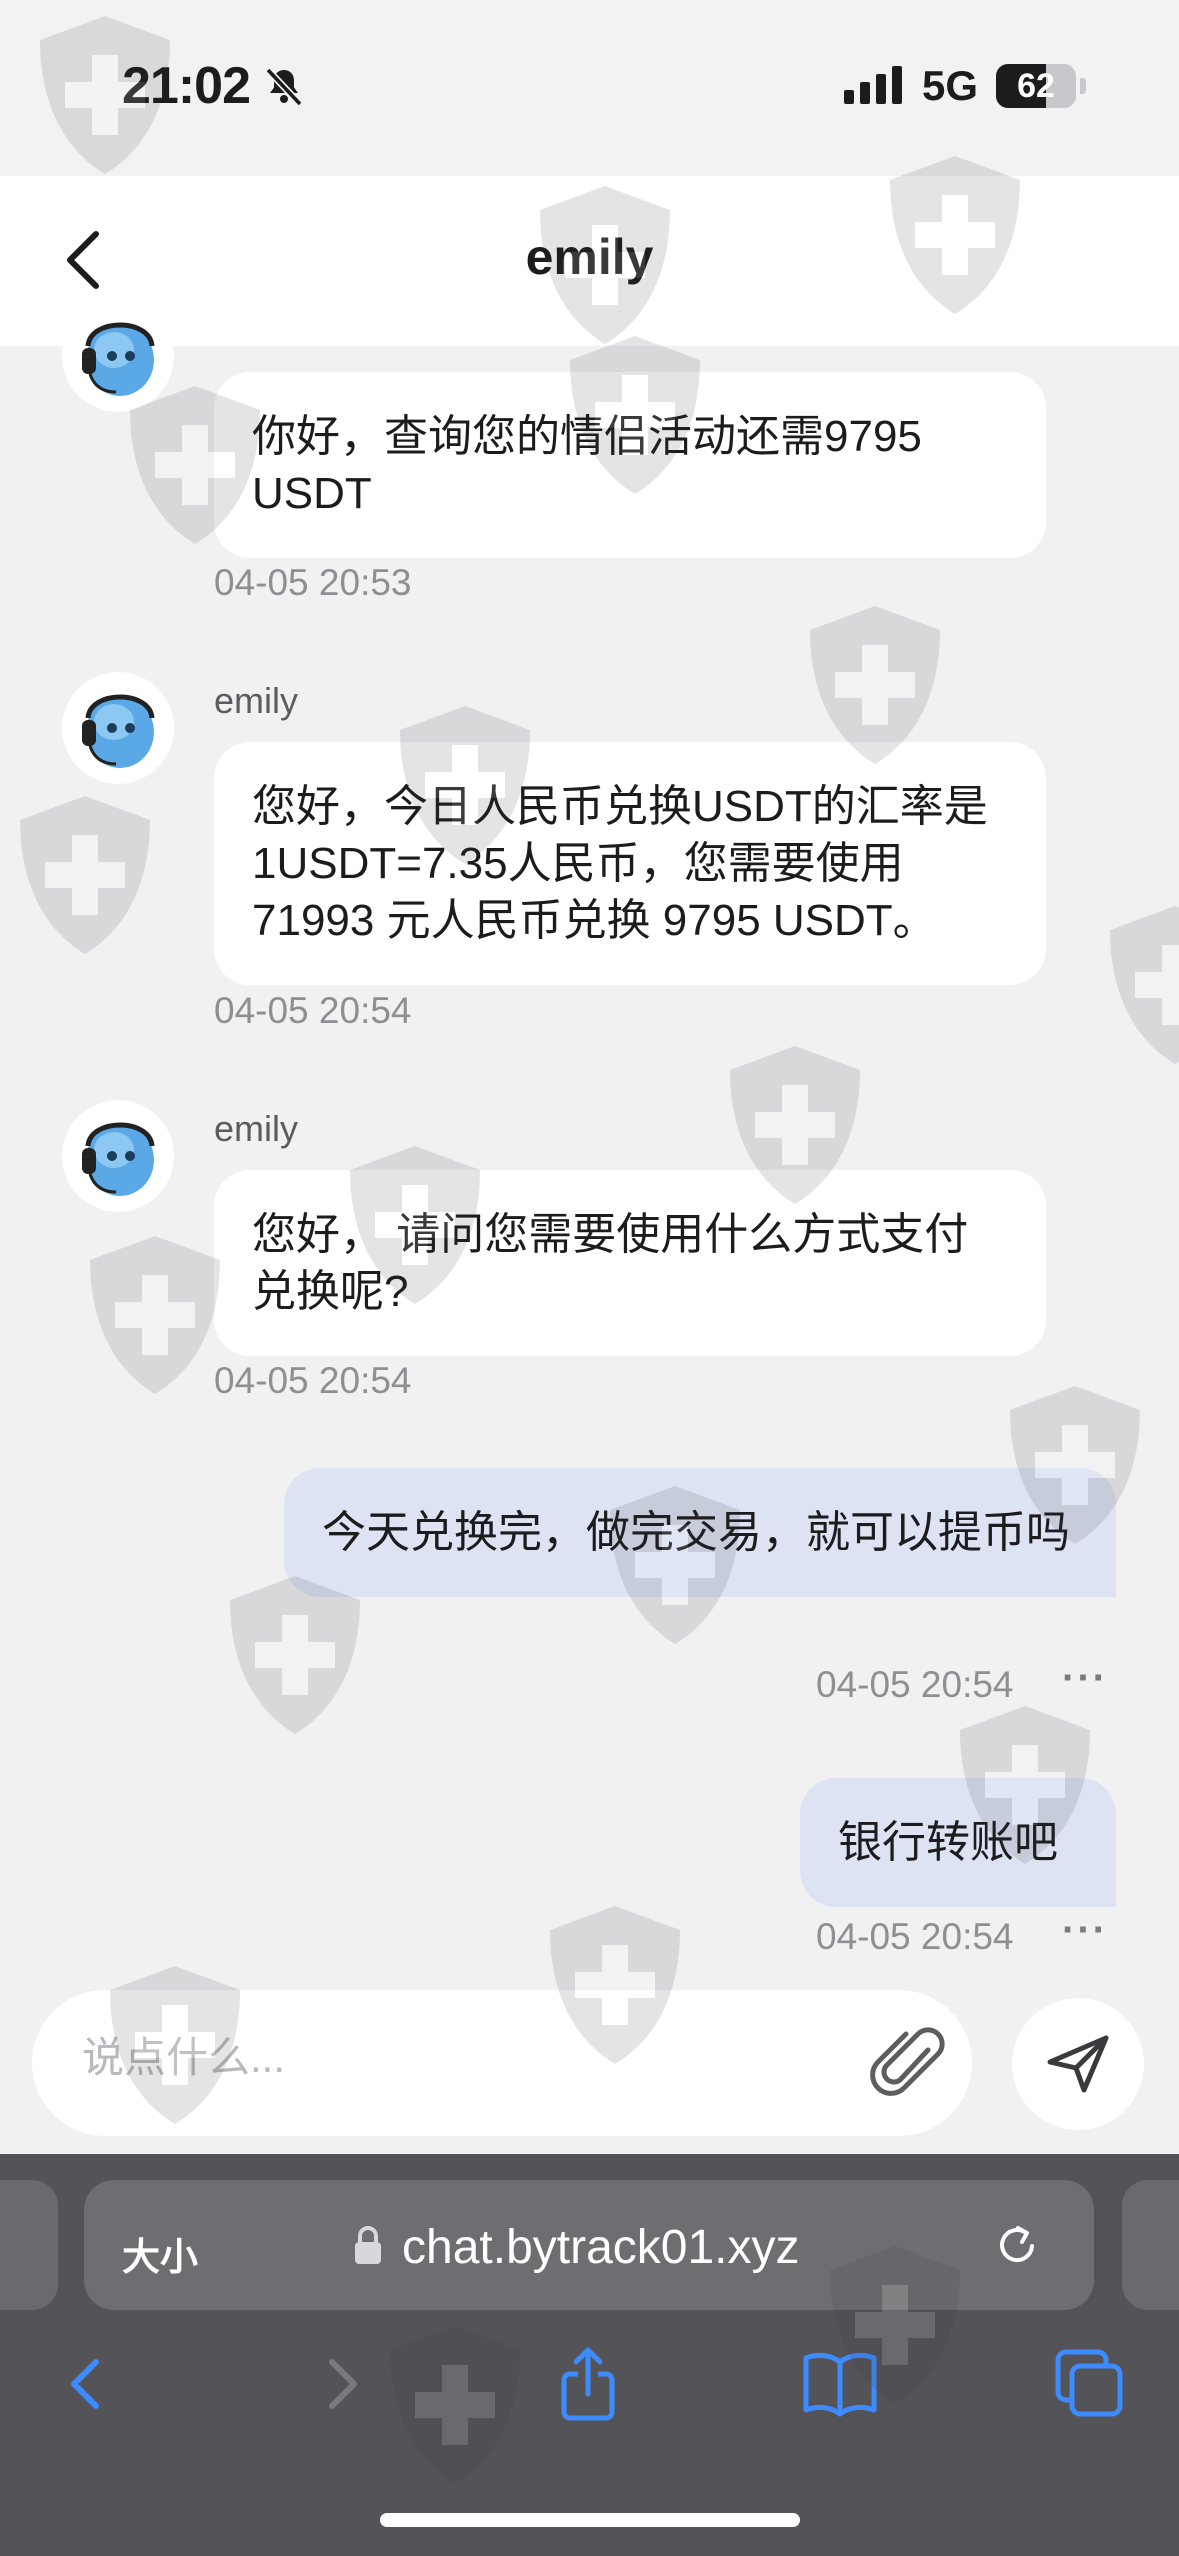  I want to click on message-bubble-incoming: 您好， 请问您需要使用什么方式支付兑换呢?, so click(630, 1263).